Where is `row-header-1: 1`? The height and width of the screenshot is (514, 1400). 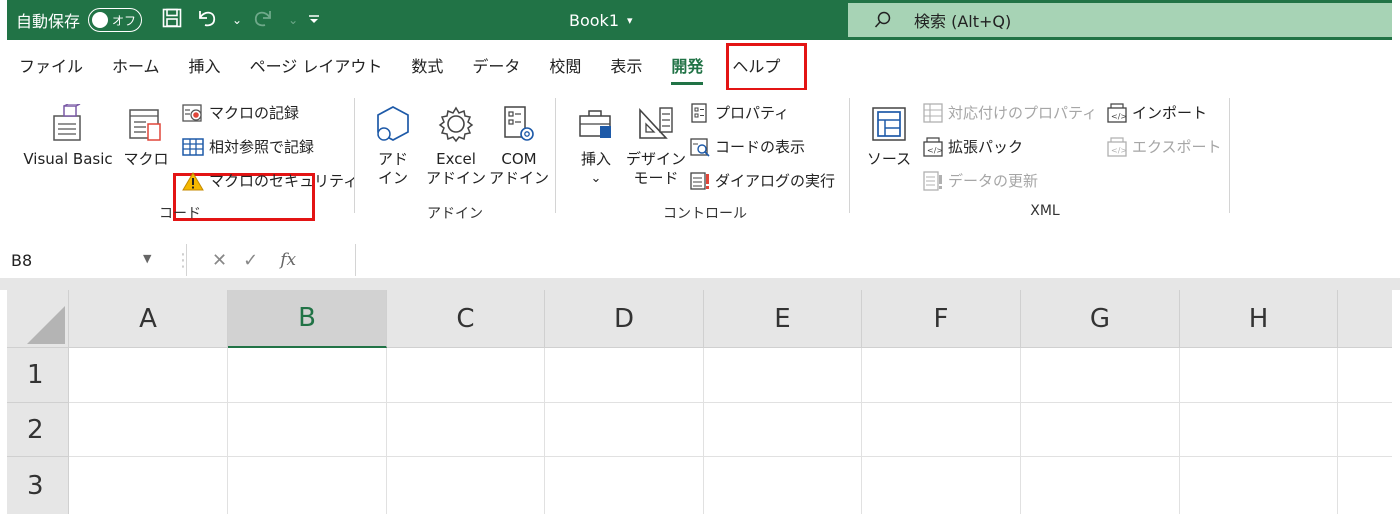
row-header-1: 1 is located at coordinates (38, 375).